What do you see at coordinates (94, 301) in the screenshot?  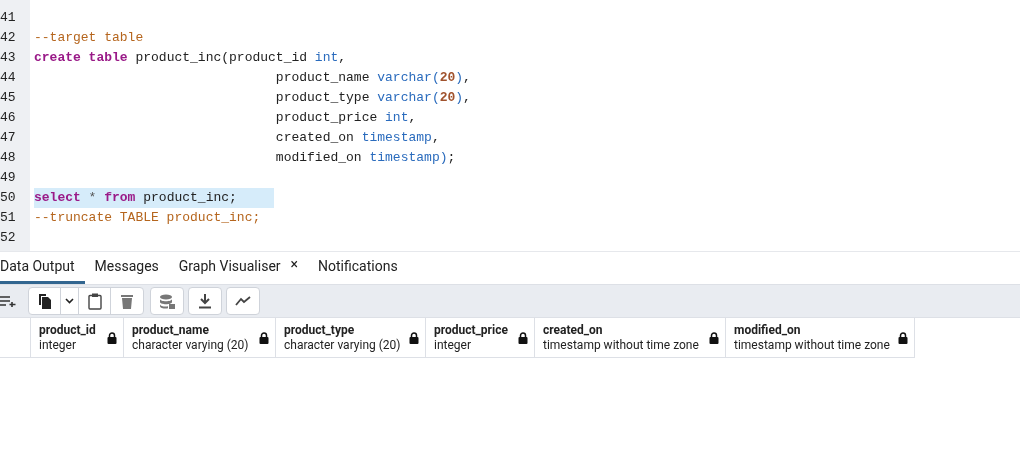 I see `clipboard-icon` at bounding box center [94, 301].